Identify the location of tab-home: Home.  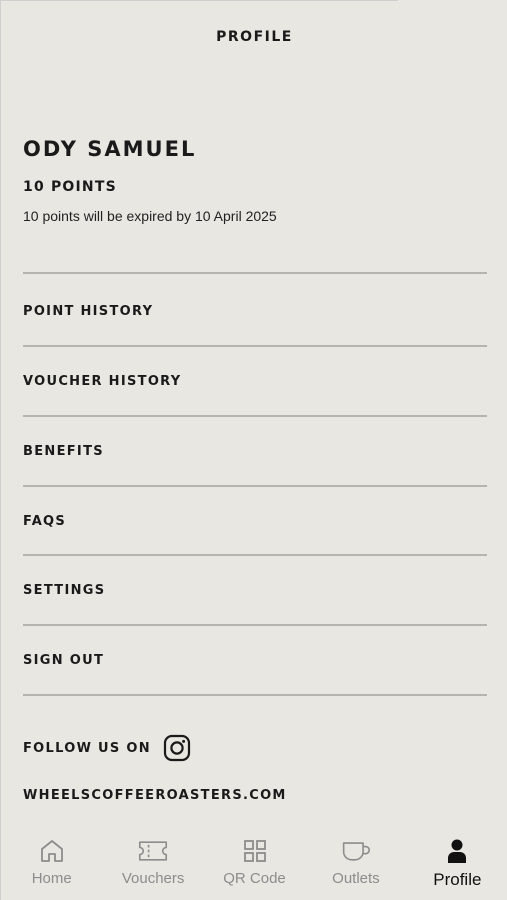
(51, 863).